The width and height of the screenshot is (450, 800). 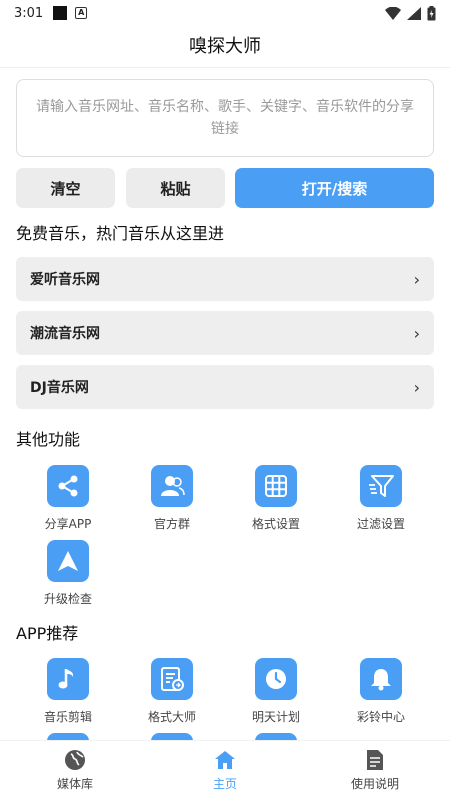 What do you see at coordinates (380, 717) in the screenshot?
I see `app-label: 彩铃中心` at bounding box center [380, 717].